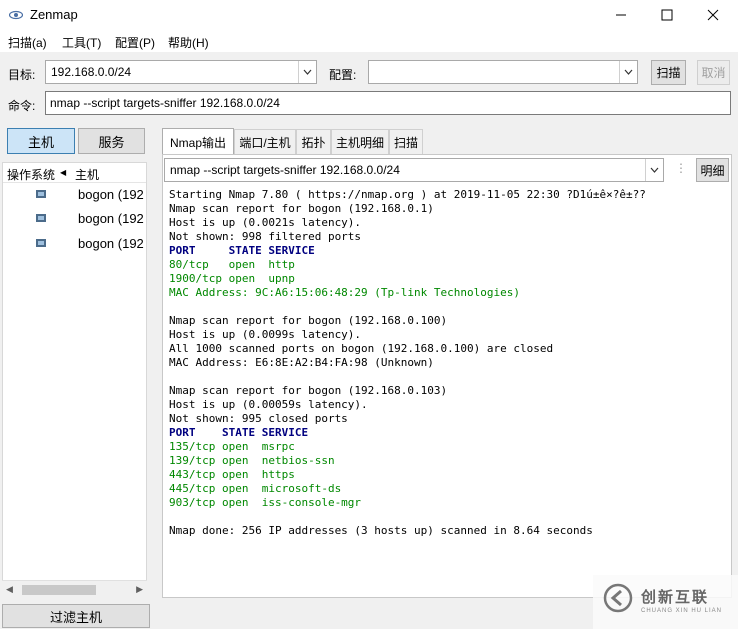 The height and width of the screenshot is (629, 738). I want to click on target-value: 192.168.0.0/24, so click(91, 72).